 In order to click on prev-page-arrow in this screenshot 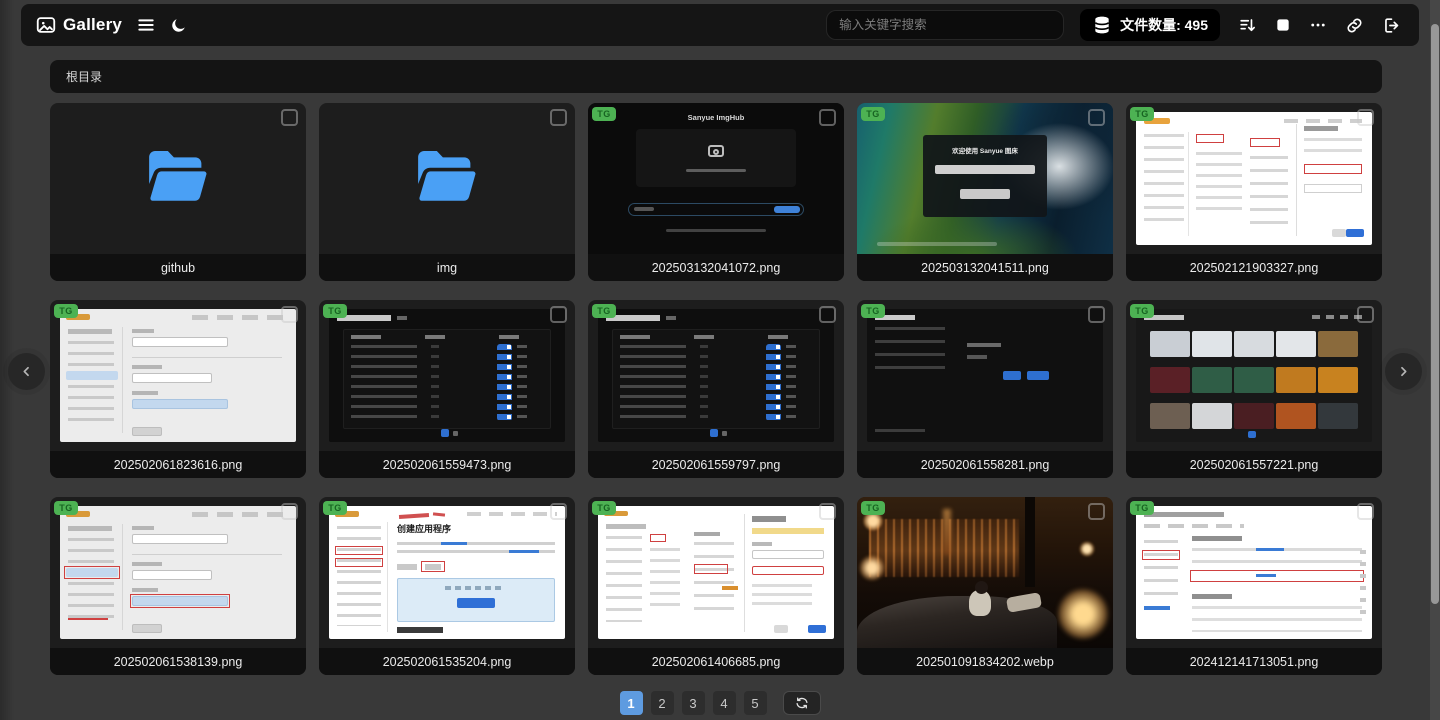, I will do `click(26, 371)`.